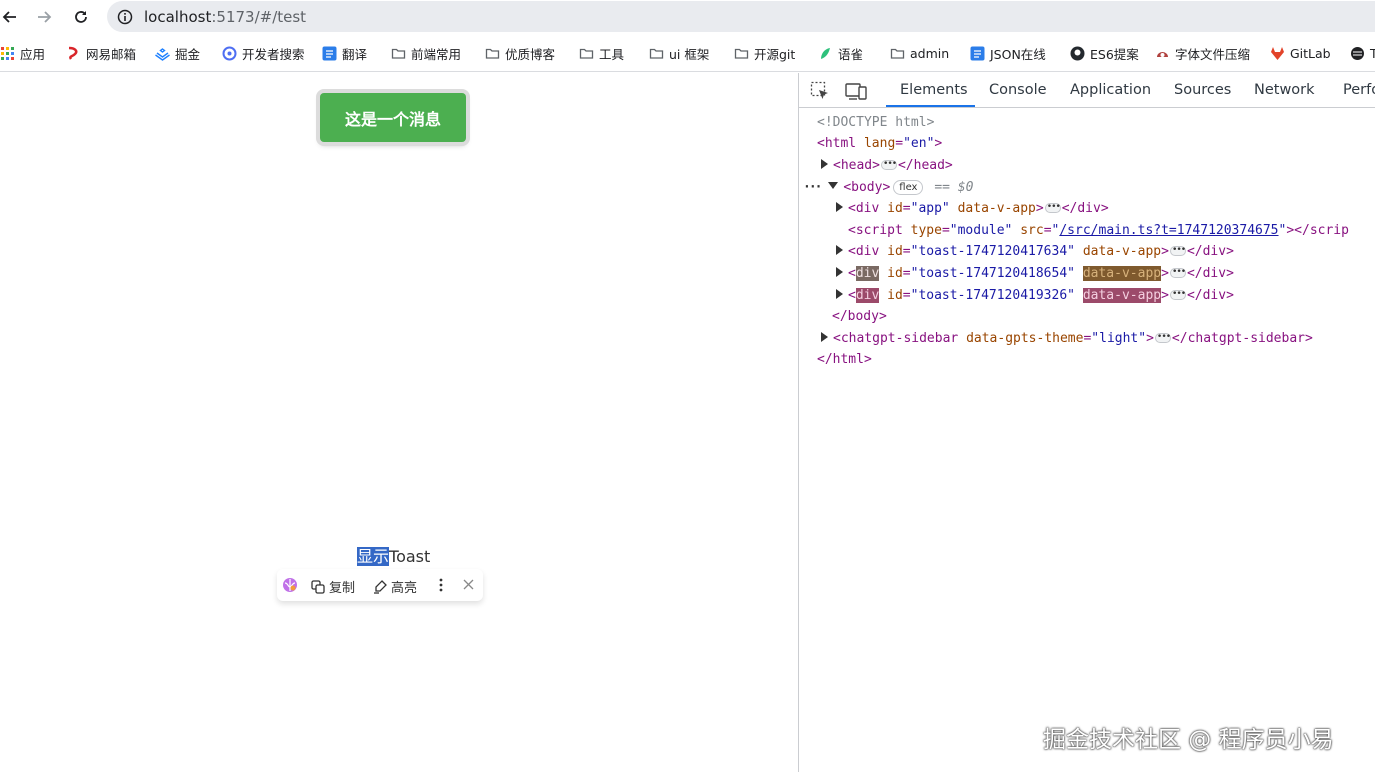 The height and width of the screenshot is (772, 1375). What do you see at coordinates (895, 251) in the screenshot?
I see `id-attr: id` at bounding box center [895, 251].